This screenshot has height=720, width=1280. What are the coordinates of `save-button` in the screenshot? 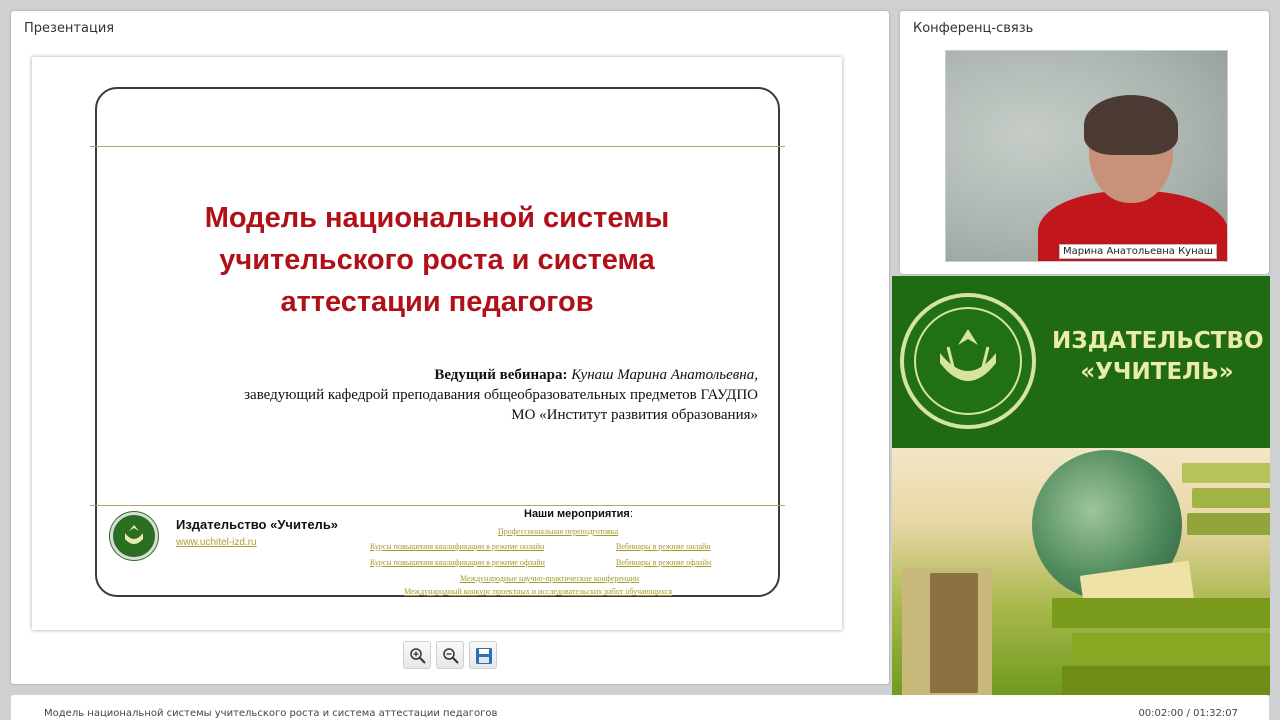 It's located at (483, 655).